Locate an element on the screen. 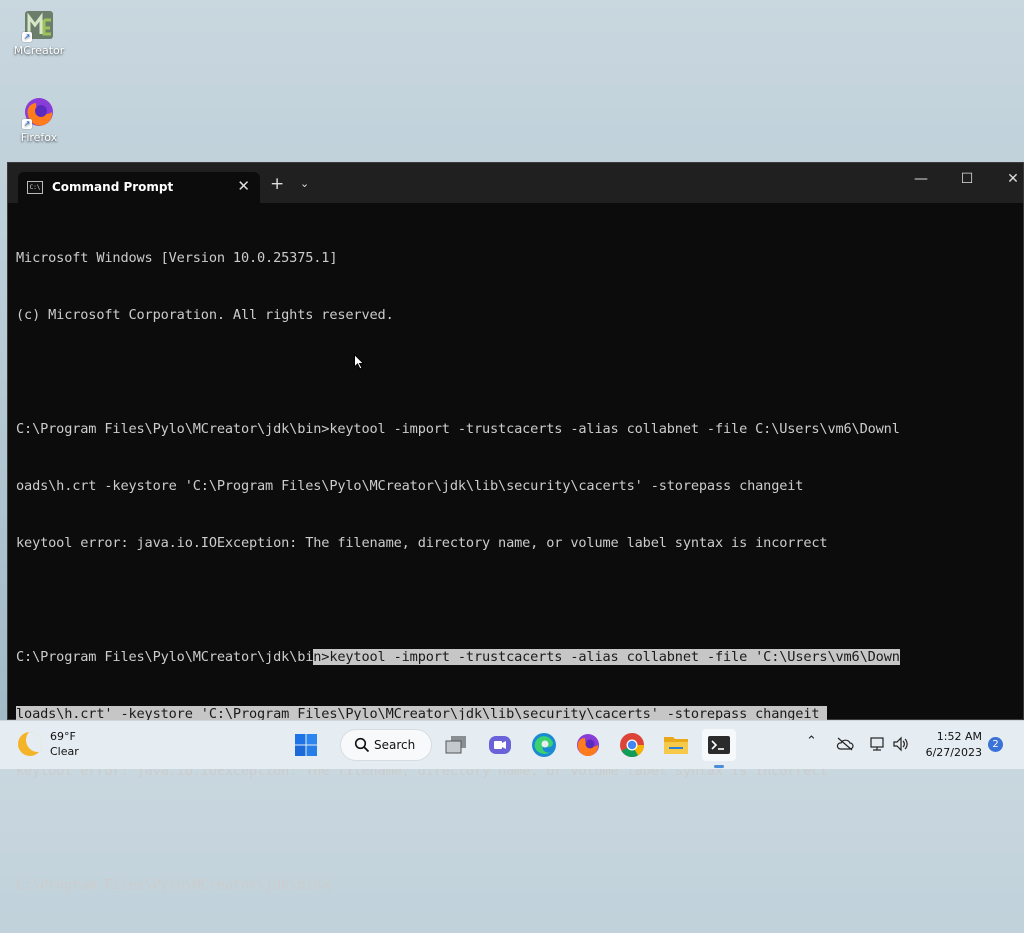 The image size is (1024, 933). clock-date: 6/27/2023 is located at coordinates (953, 752).